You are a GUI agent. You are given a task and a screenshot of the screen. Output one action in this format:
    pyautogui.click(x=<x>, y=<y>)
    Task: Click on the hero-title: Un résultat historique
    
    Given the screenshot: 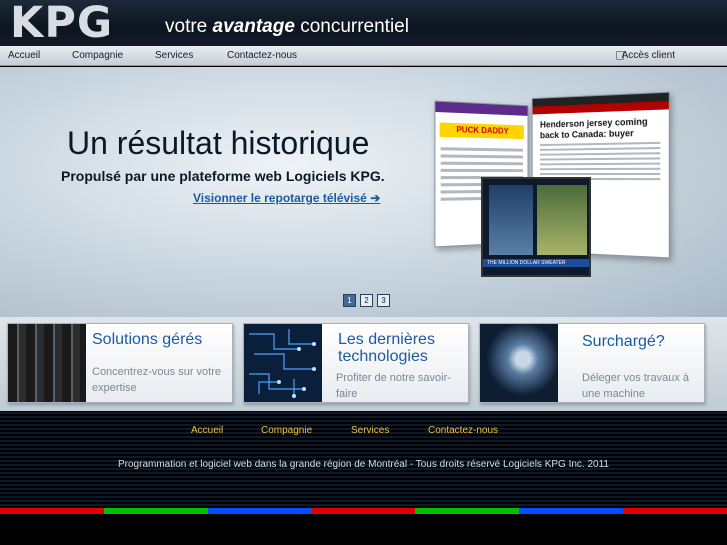 What is the action you would take?
    pyautogui.click(x=218, y=143)
    